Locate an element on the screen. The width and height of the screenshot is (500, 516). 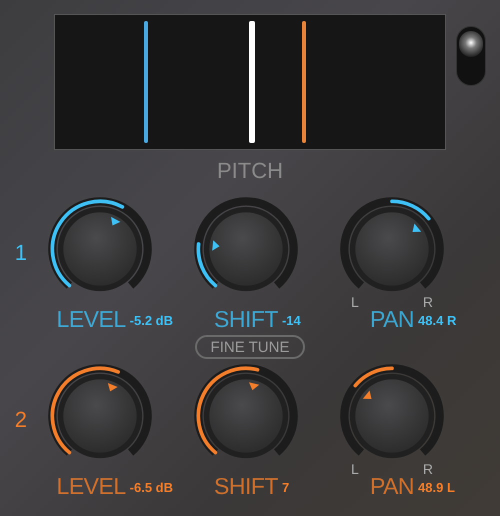
value-readout: 7 is located at coordinates (285, 487).